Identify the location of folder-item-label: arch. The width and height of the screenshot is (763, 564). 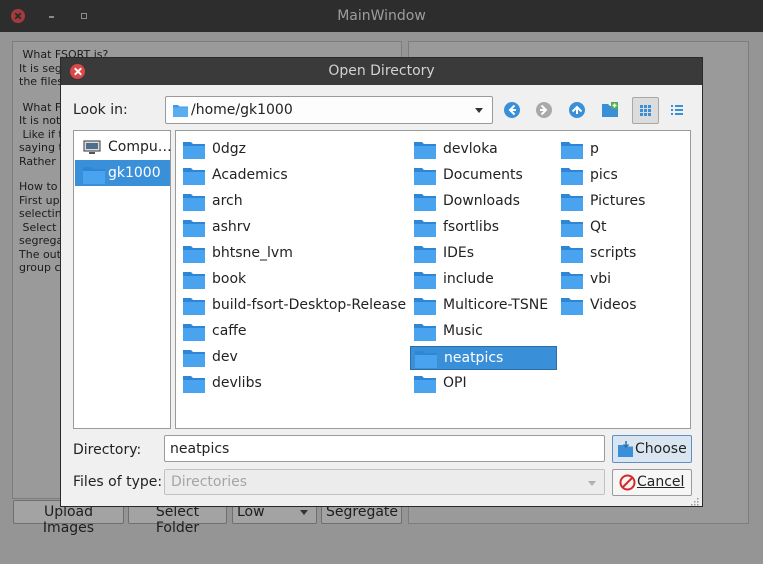
(227, 201).